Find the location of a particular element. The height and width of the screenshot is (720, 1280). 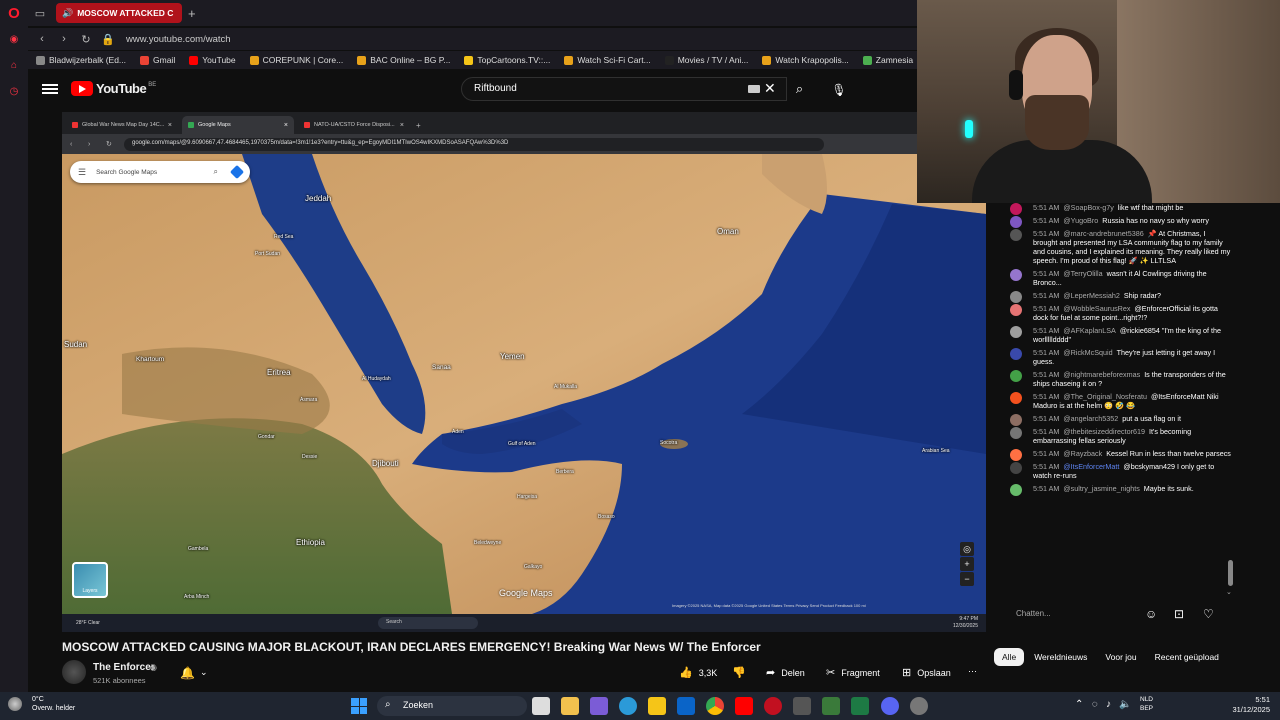

calculator-icon is located at coordinates (802, 706).